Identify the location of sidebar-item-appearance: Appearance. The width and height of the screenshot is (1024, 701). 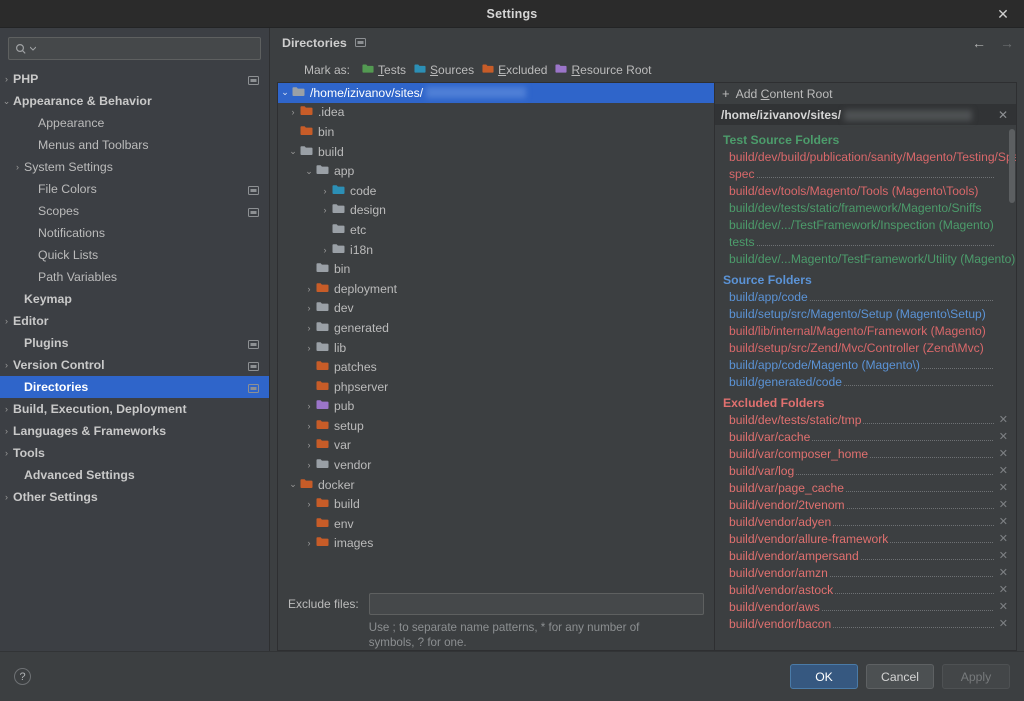
(134, 123).